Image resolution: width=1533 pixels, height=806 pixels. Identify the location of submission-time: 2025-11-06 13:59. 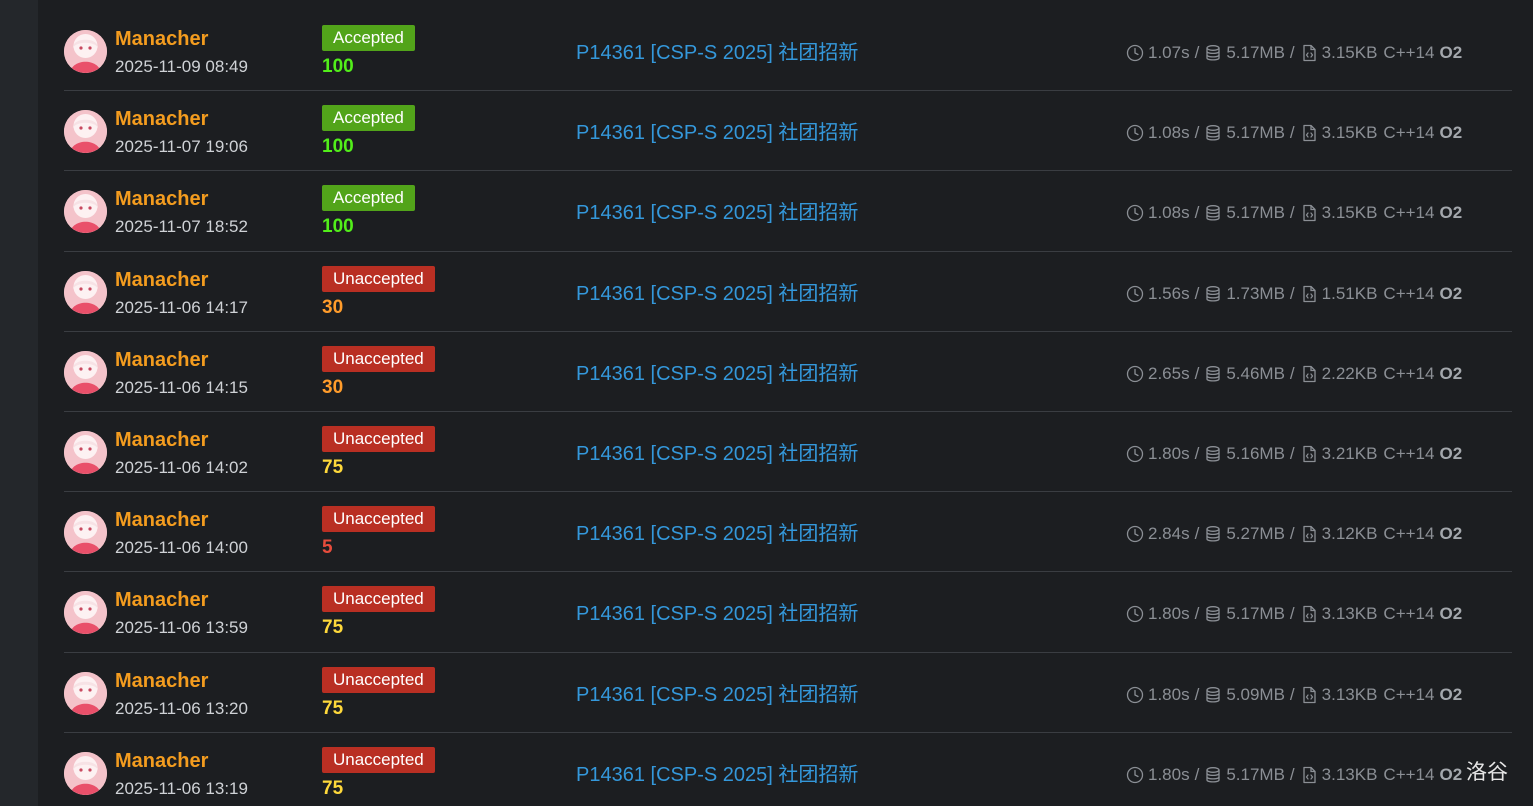
(181, 628).